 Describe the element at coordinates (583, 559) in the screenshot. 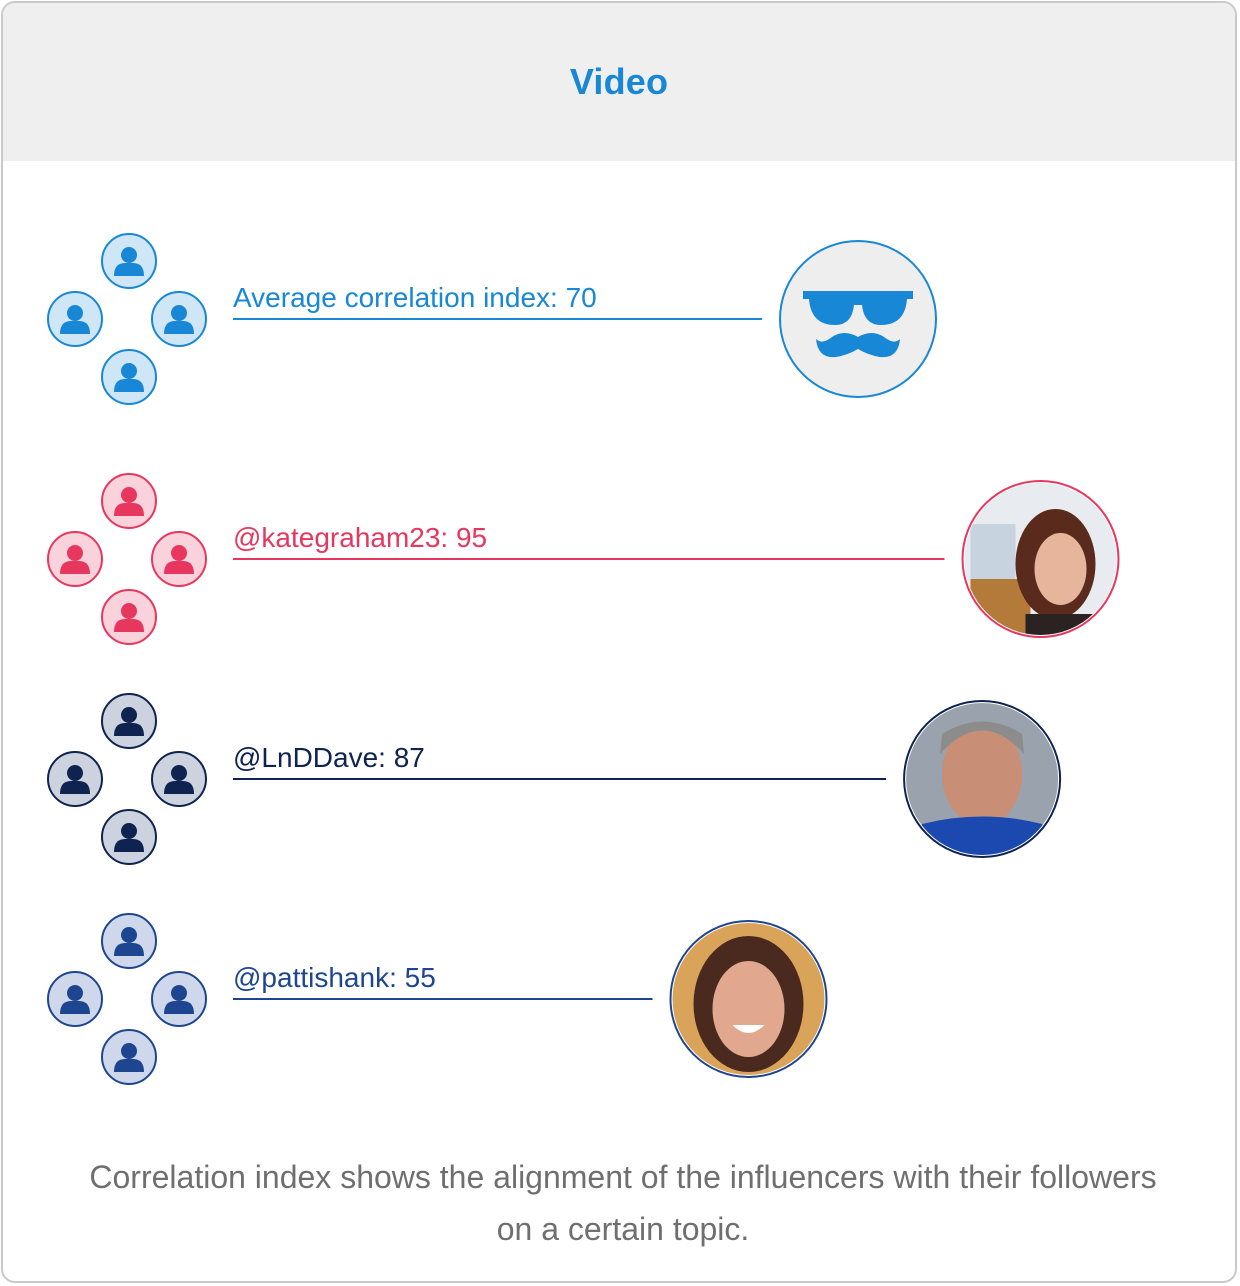

I see `correlation-row: @kategraham23: 95` at that location.